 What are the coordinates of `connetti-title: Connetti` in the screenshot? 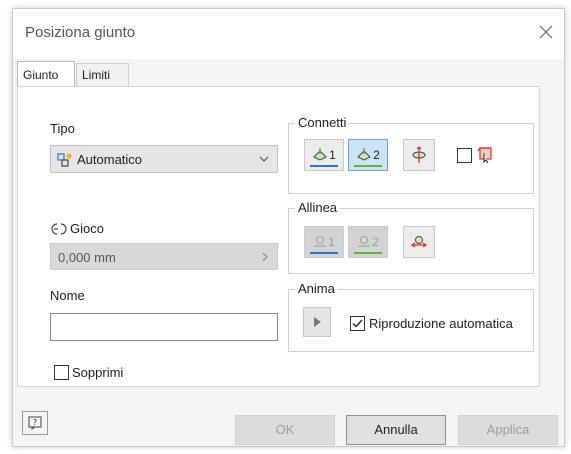 It's located at (322, 122).